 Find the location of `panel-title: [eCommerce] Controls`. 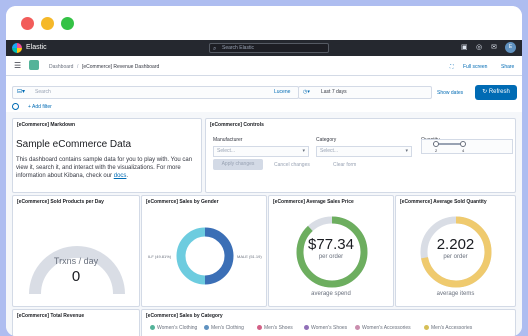

panel-title: [eCommerce] Controls is located at coordinates (237, 125).